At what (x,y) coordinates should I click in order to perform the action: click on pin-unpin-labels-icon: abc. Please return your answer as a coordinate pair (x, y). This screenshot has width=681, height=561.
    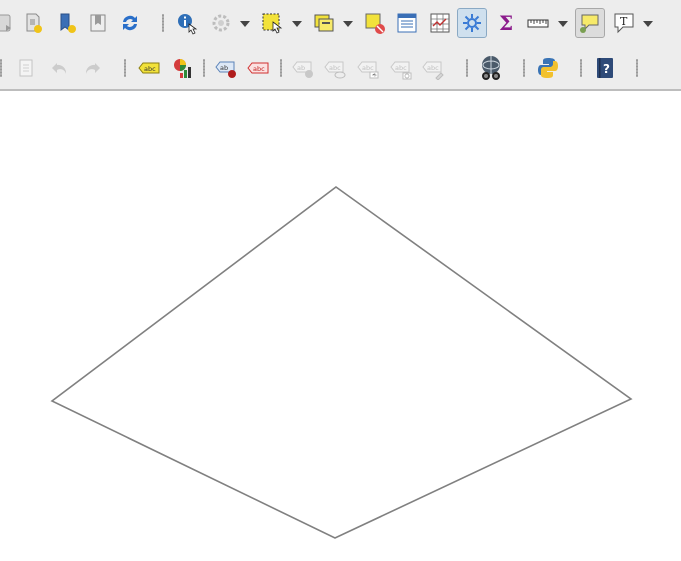
    Looking at the image, I should click on (258, 68).